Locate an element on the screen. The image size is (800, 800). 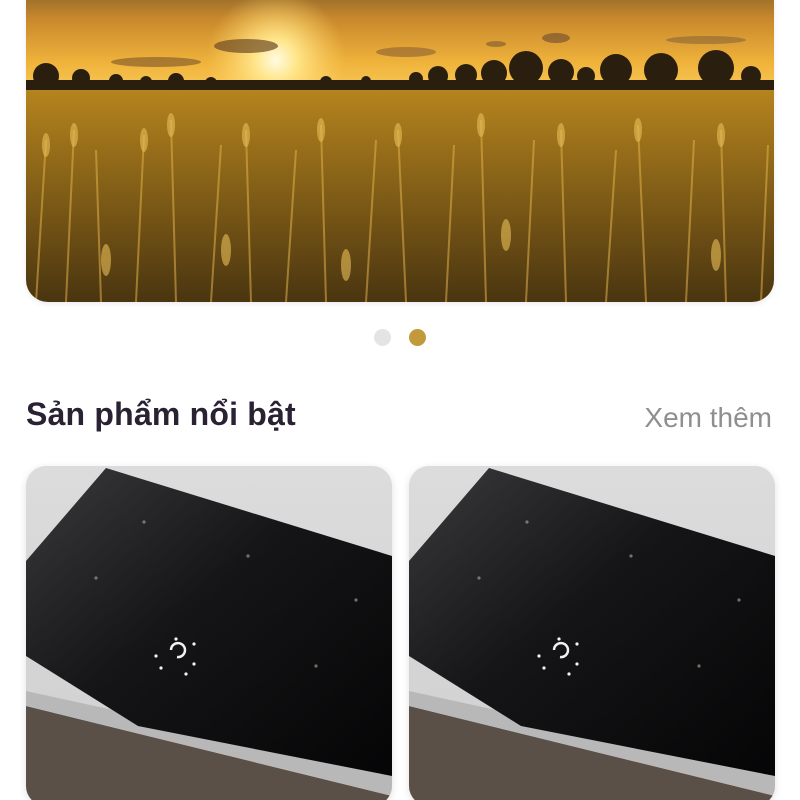
carousel-pagination is located at coordinates (400, 338).